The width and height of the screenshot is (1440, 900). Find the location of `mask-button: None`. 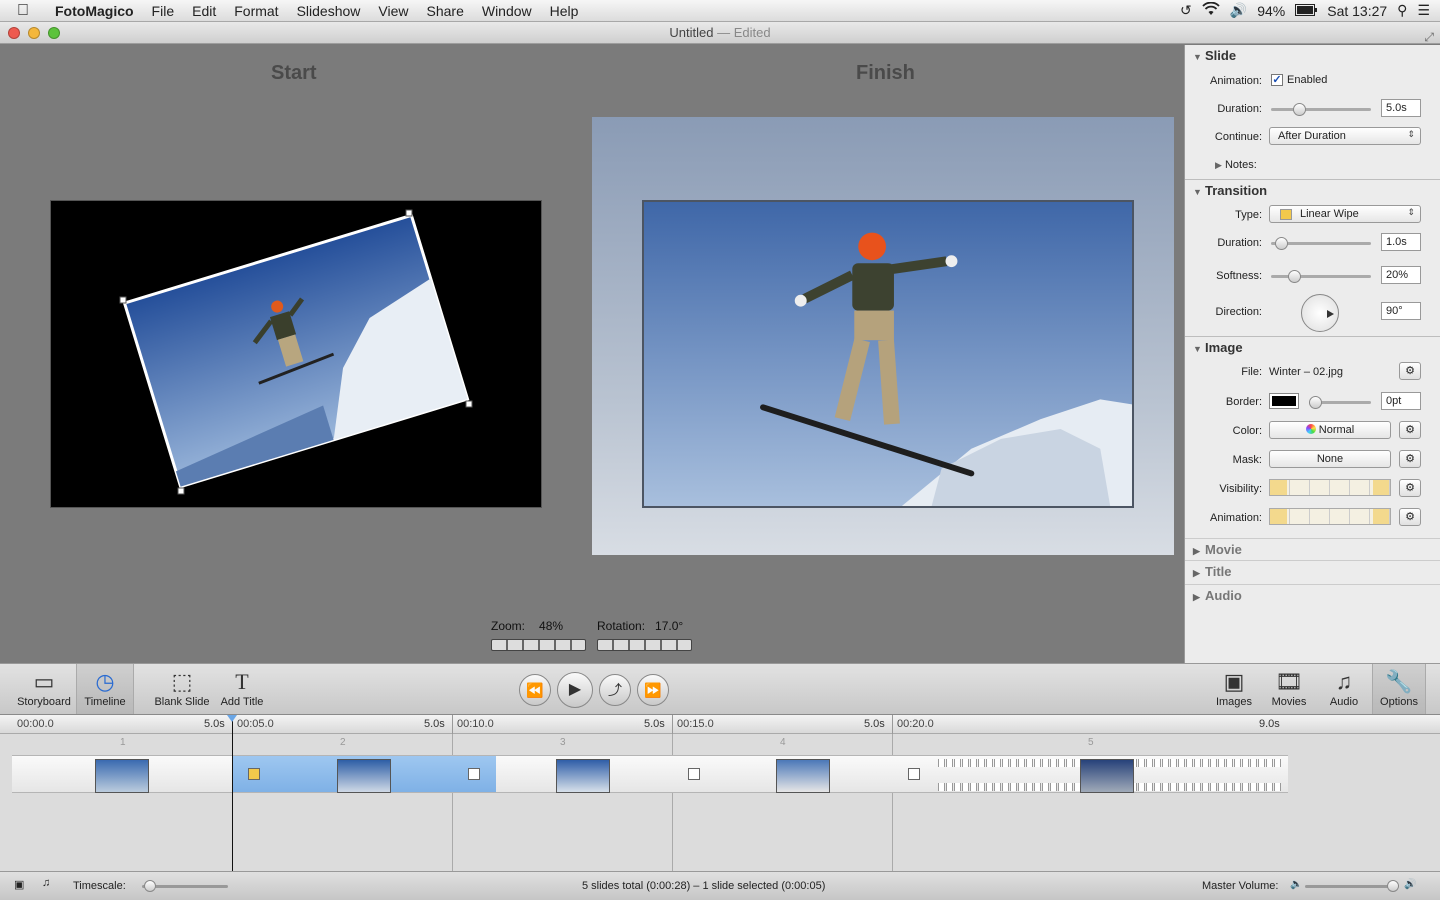

mask-button: None is located at coordinates (1330, 459).